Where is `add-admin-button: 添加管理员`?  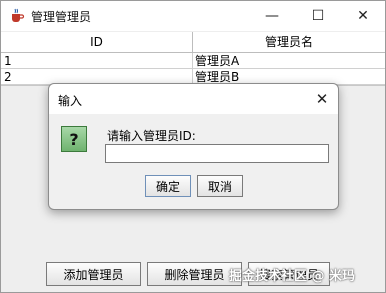 add-admin-button: 添加管理员 is located at coordinates (93, 274).